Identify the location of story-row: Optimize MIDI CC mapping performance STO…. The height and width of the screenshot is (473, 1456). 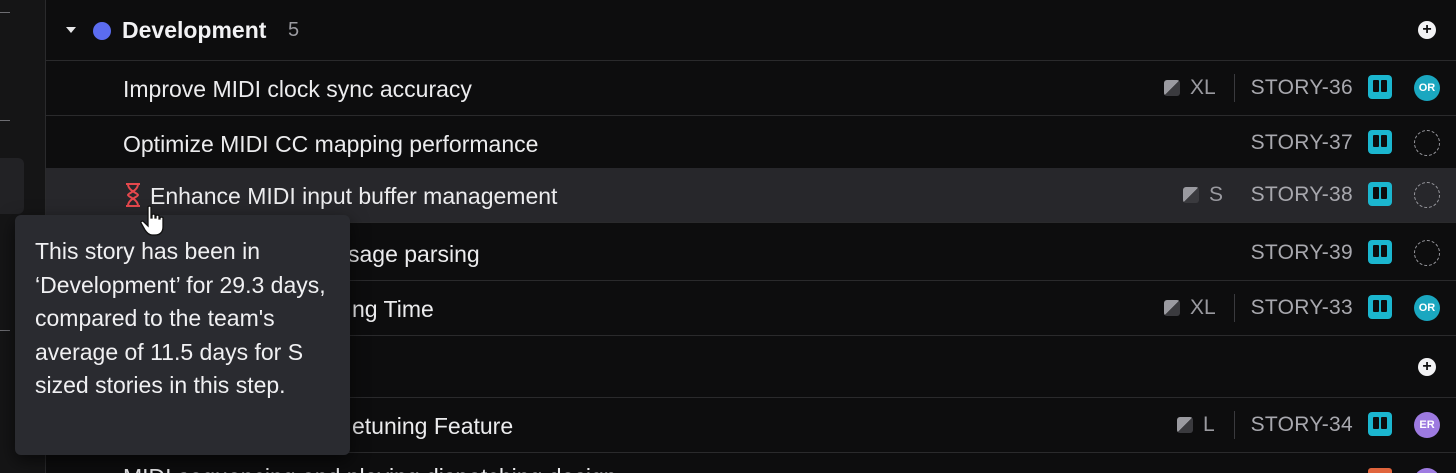
(751, 143).